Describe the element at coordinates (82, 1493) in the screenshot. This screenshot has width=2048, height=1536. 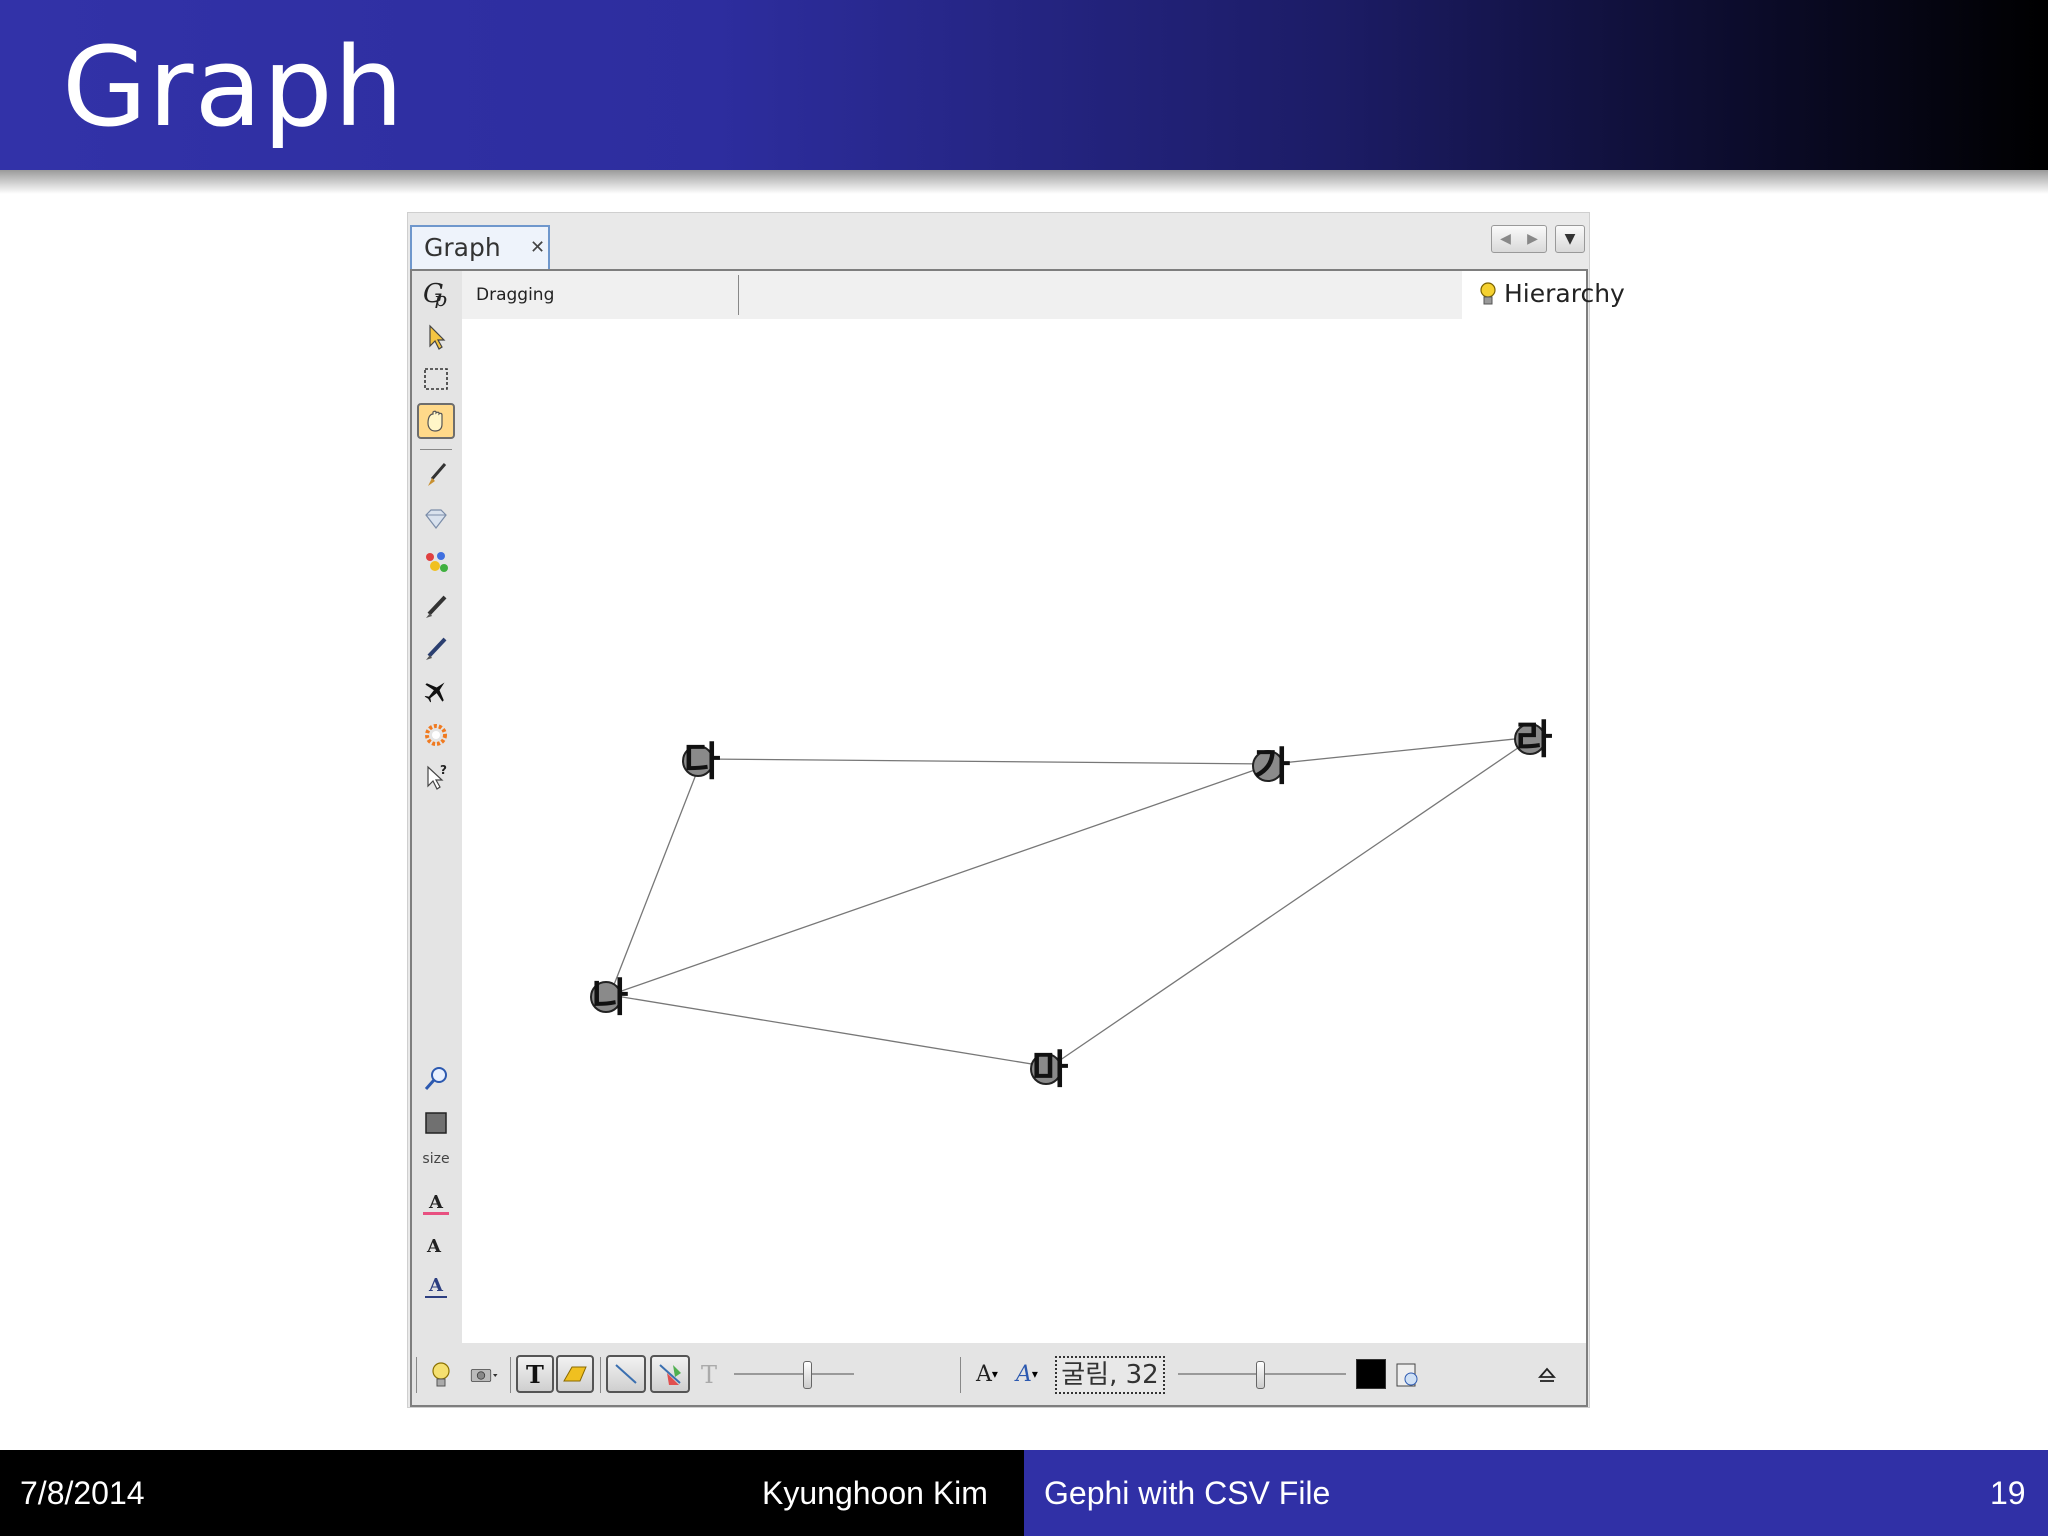
I see `footer-date: 7/8/2014` at that location.